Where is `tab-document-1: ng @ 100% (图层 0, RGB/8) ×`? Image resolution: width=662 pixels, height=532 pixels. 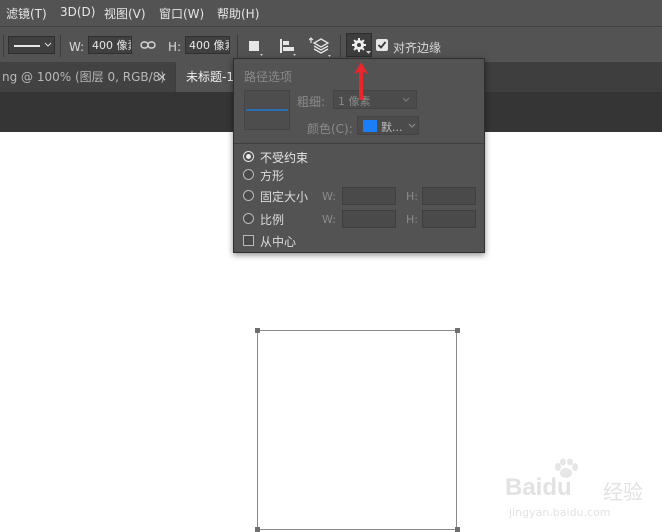
tab-document-1: ng @ 100% (图层 0, RGB/8) × is located at coordinates (87, 77).